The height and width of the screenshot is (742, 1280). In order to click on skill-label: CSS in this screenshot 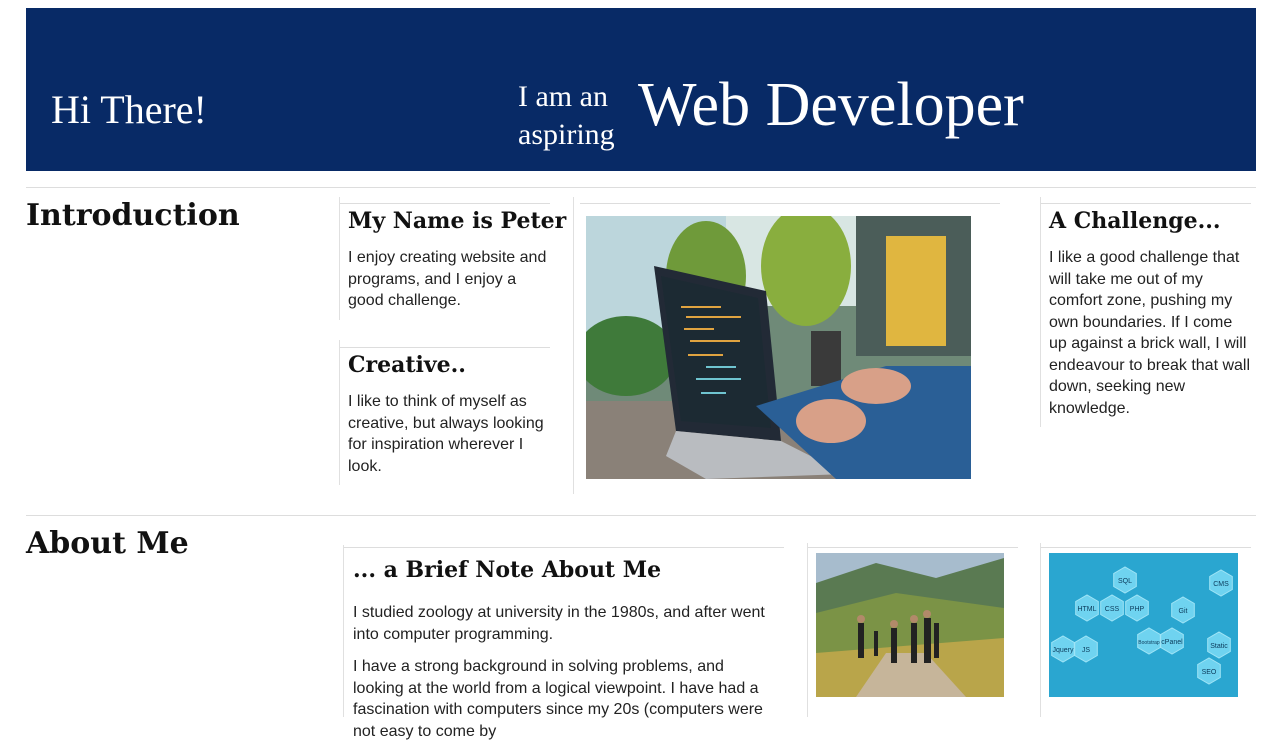, I will do `click(1112, 609)`.